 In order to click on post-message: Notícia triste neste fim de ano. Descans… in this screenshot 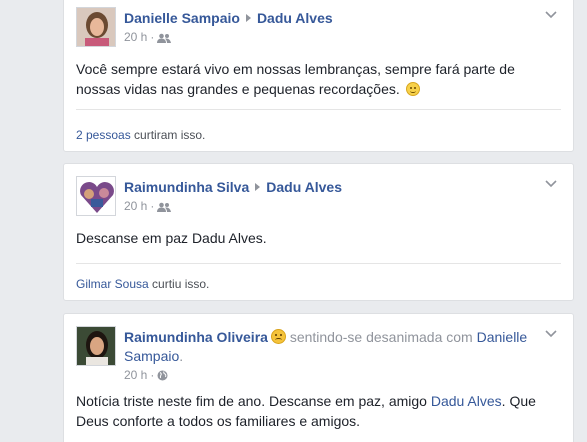, I will do `click(318, 411)`.